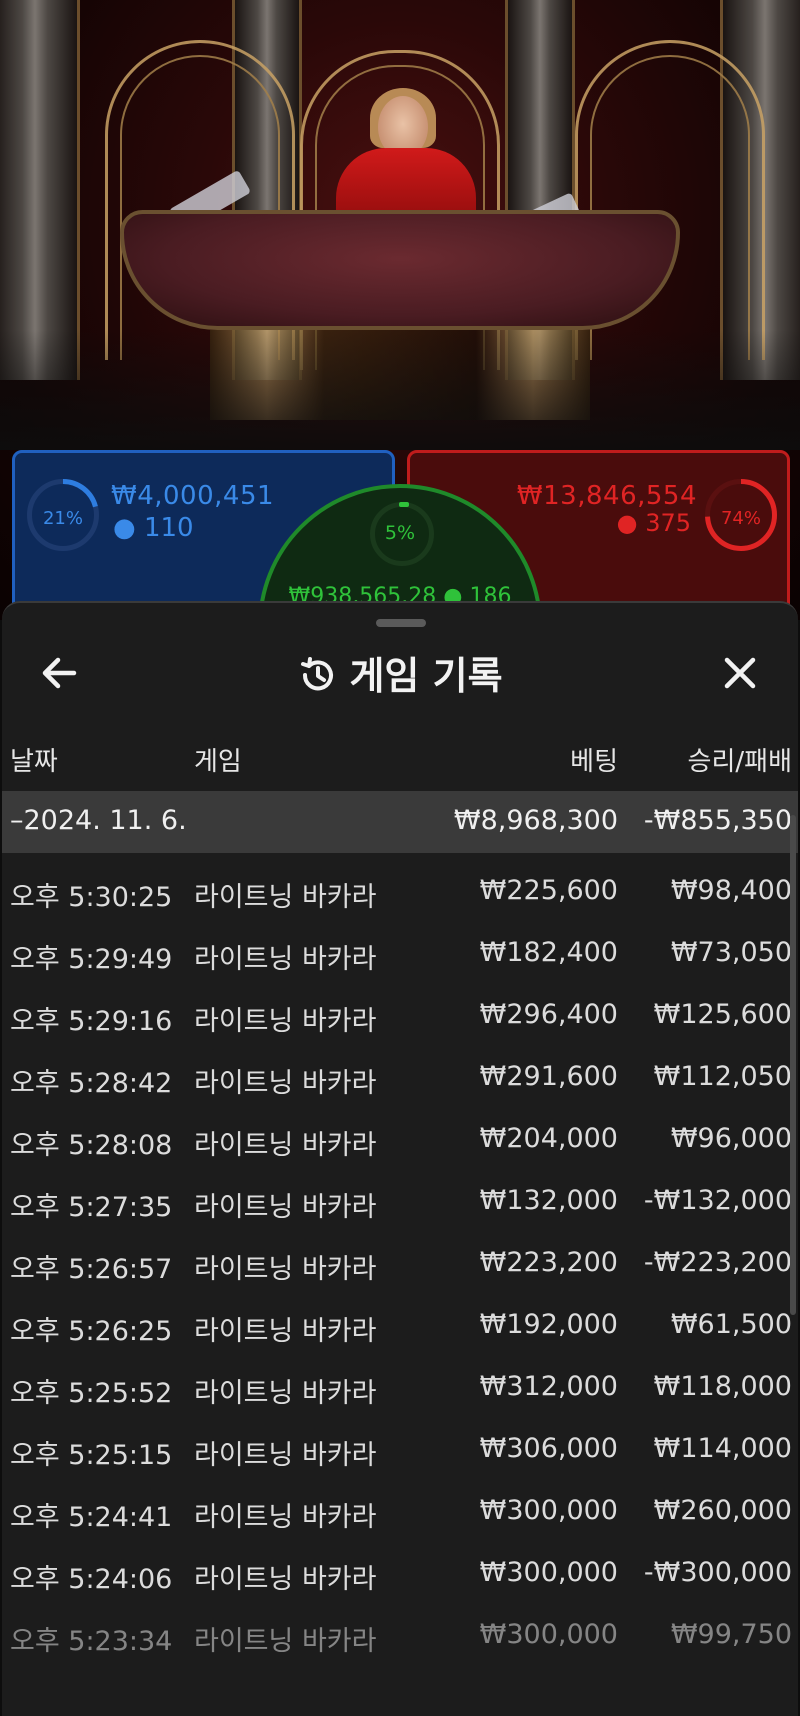  I want to click on date-group-win-loss-total: -₩855,350, so click(717, 820).